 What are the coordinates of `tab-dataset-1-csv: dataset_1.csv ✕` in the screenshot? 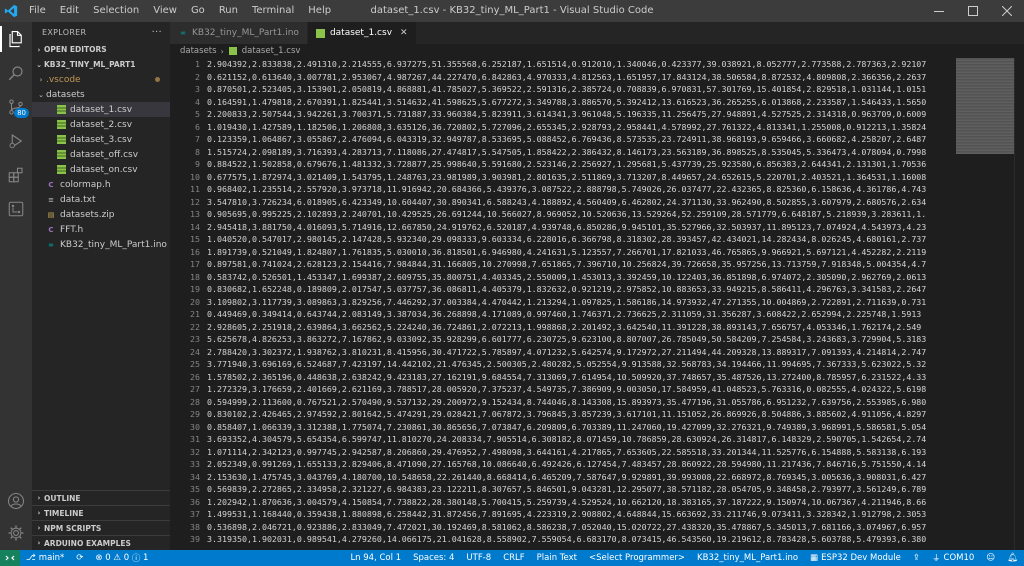 It's located at (362, 33).